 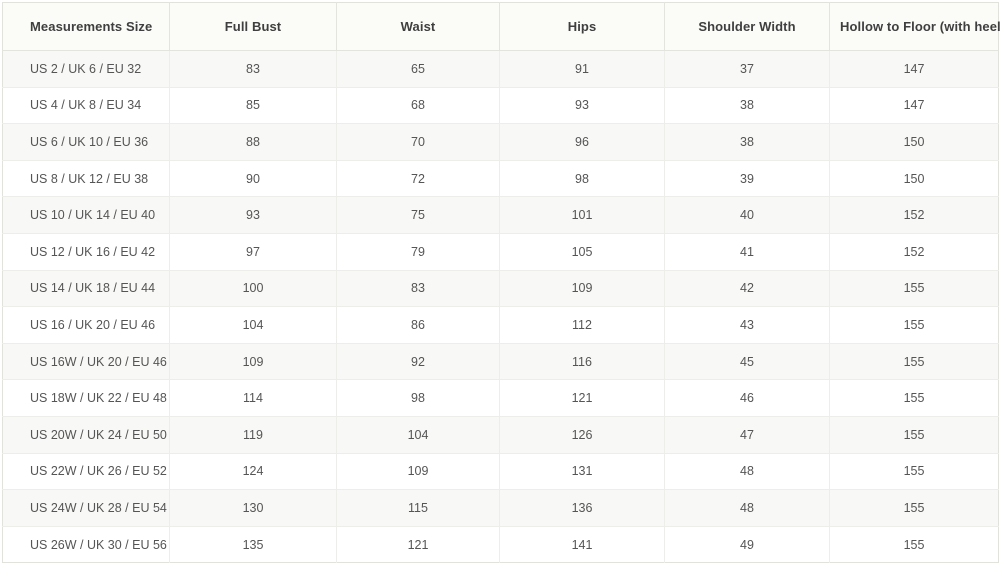 I want to click on measurement-cell: 100, so click(x=253, y=289).